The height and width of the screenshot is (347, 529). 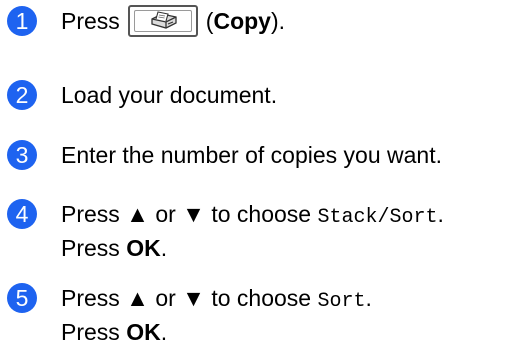 I want to click on step-line-choose: Press ▲ or ▼ to choose Stack/Sort., so click(x=252, y=216).